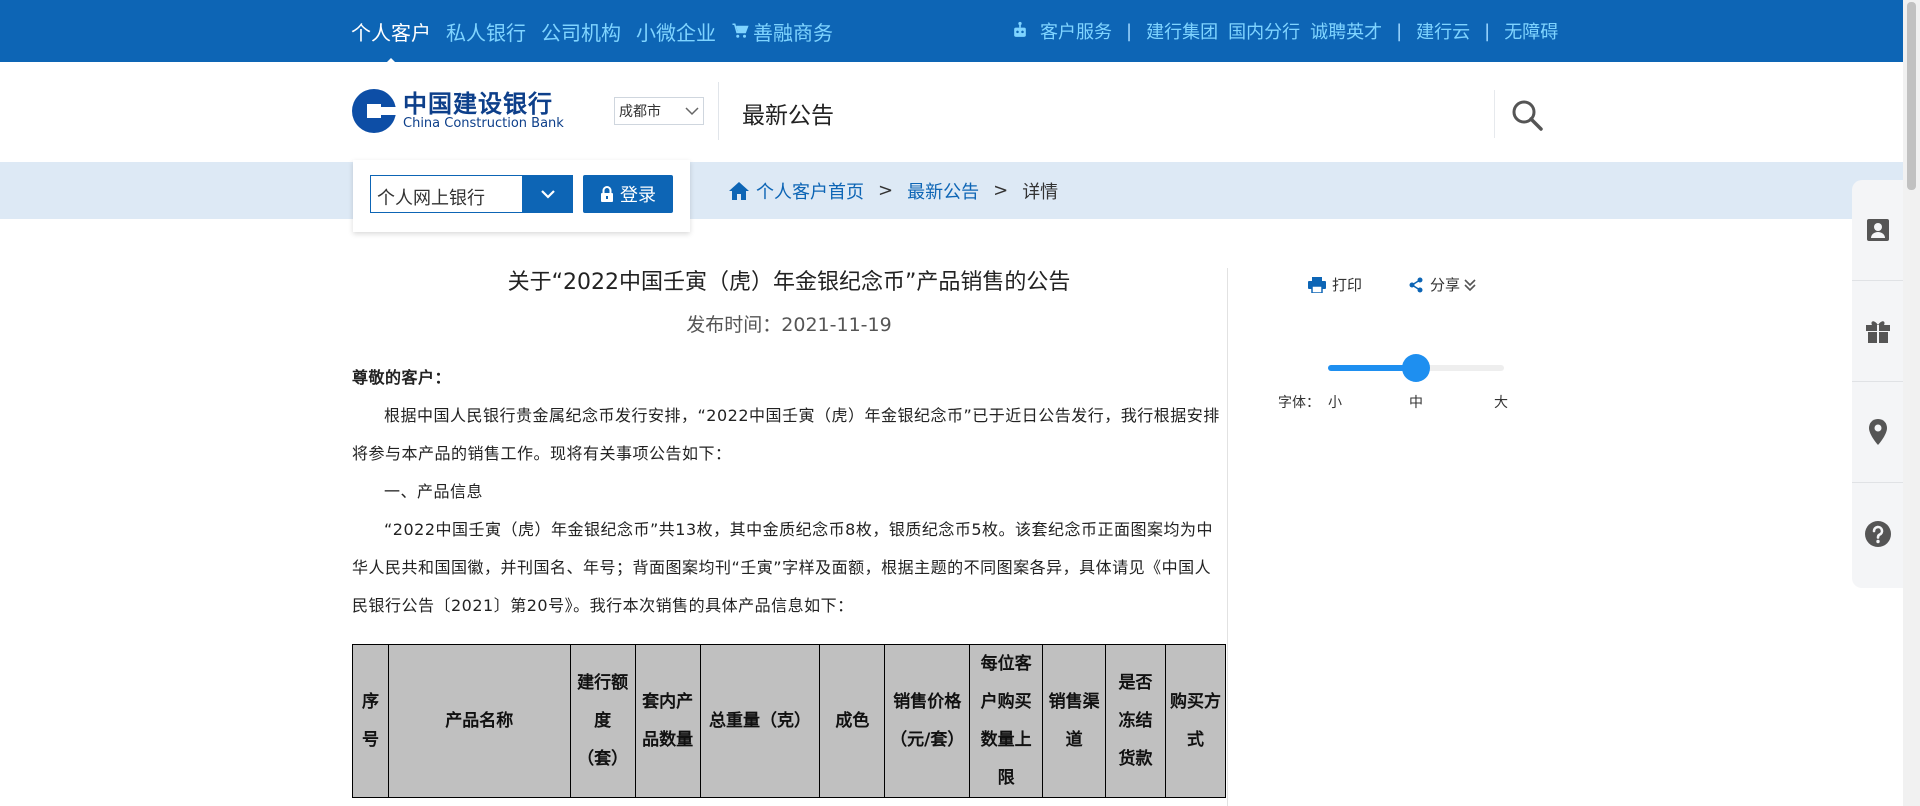 Image resolution: width=1920 pixels, height=806 pixels. I want to click on side-help-button, so click(1877, 533).